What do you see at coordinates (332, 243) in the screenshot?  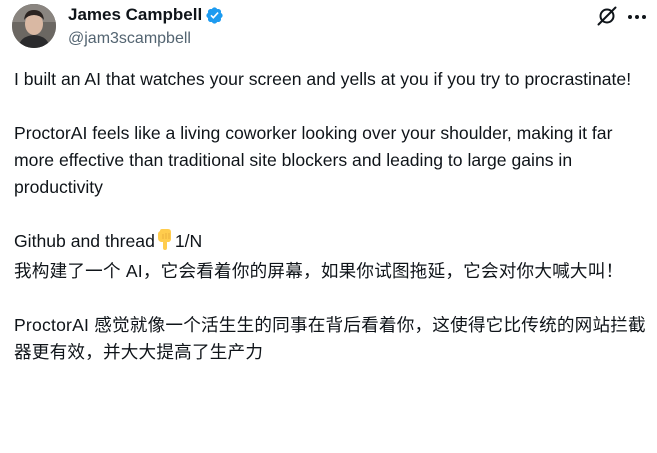 I see `tweet-paragraph-github: Github and thread 1/N` at bounding box center [332, 243].